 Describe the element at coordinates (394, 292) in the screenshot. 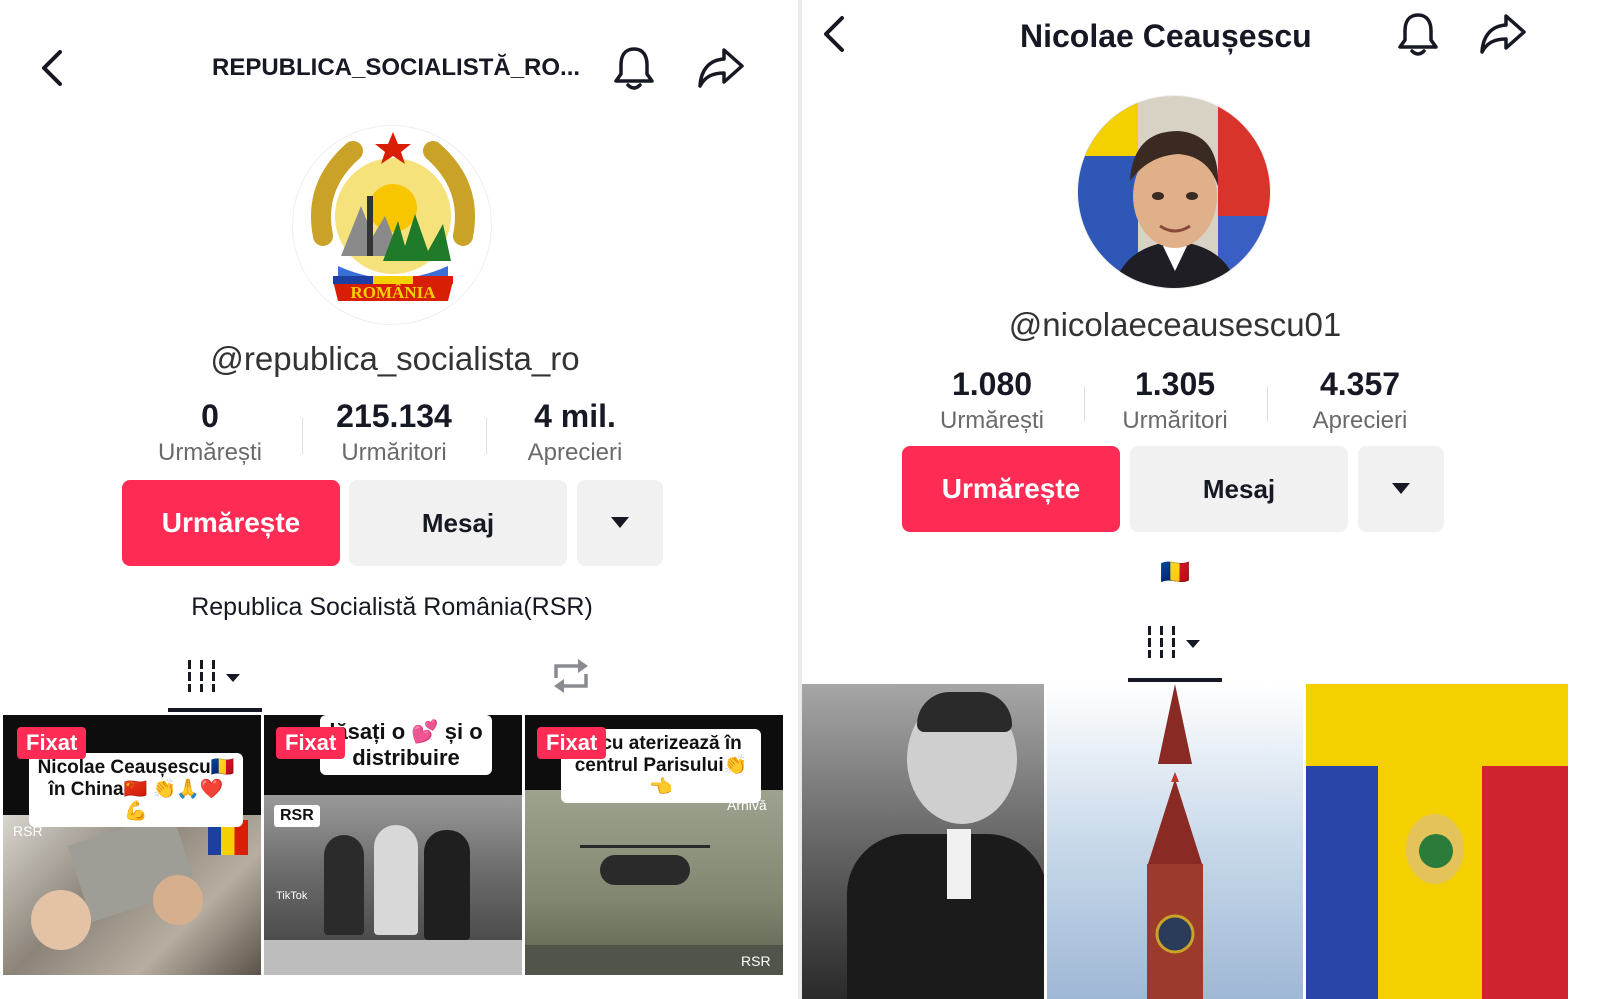

I see `svg-text: ROMÂNIA` at that location.